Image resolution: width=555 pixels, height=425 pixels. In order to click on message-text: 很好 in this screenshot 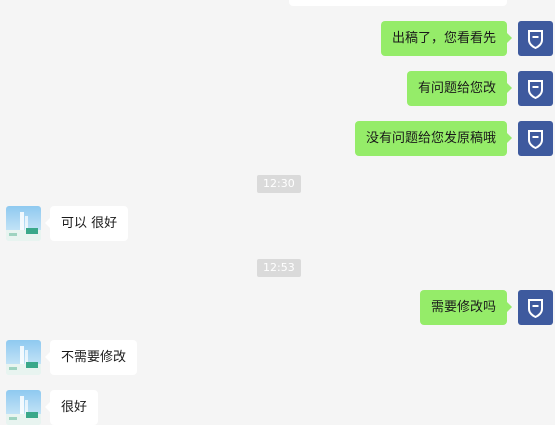, I will do `click(74, 407)`.